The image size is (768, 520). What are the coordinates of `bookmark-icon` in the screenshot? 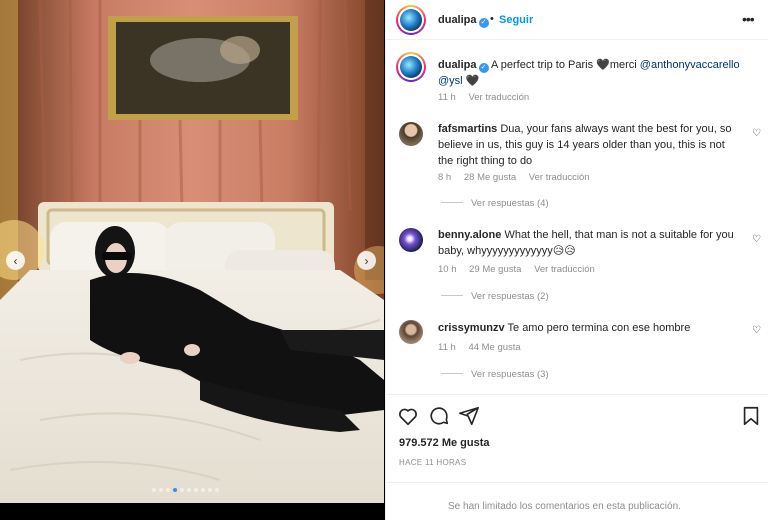 It's located at (751, 416).